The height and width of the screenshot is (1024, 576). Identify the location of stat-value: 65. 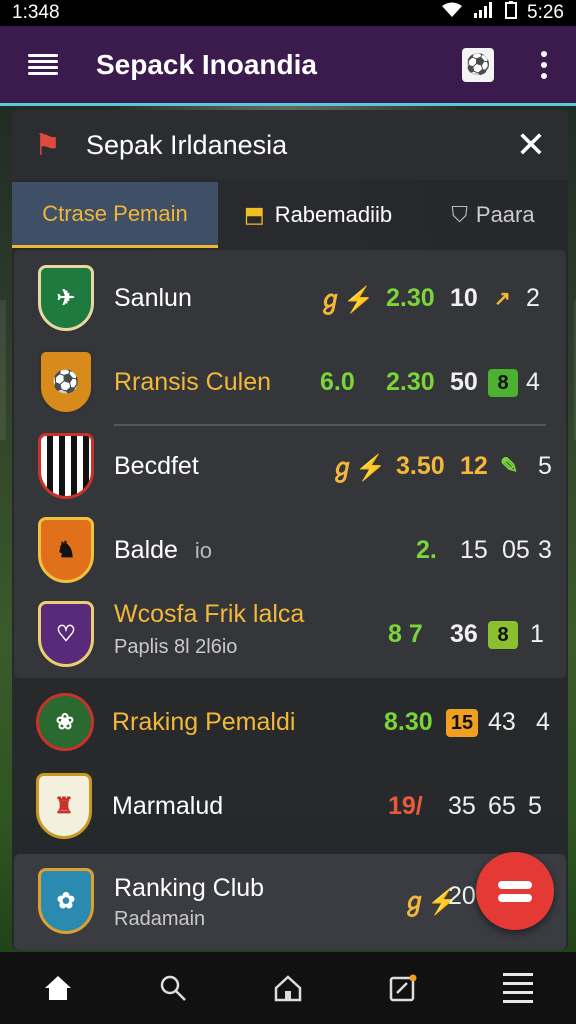
(502, 805).